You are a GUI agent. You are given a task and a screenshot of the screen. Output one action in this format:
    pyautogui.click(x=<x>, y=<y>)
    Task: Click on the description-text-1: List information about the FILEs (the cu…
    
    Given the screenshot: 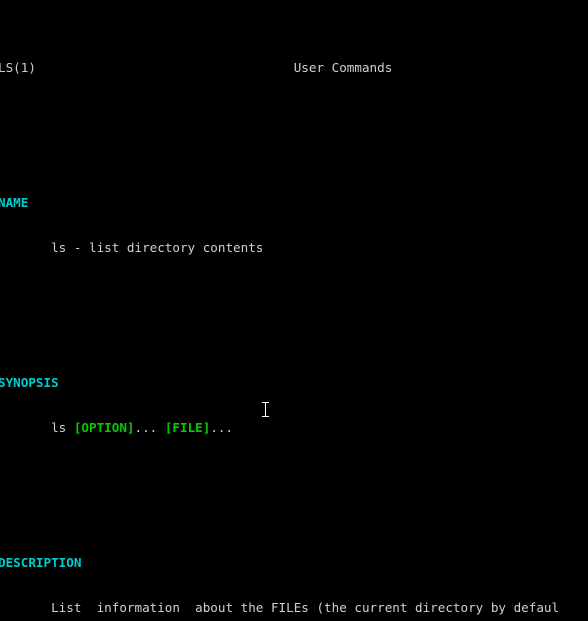 What is the action you would take?
    pyautogui.click(x=305, y=607)
    